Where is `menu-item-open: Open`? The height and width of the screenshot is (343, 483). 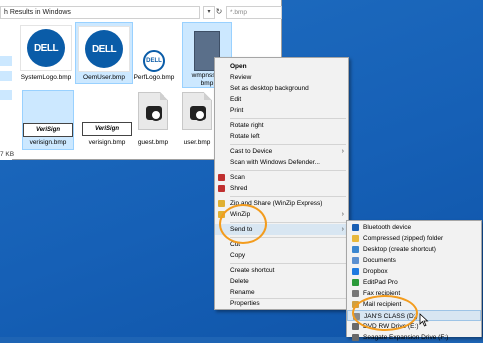 menu-item-open: Open is located at coordinates (281, 66).